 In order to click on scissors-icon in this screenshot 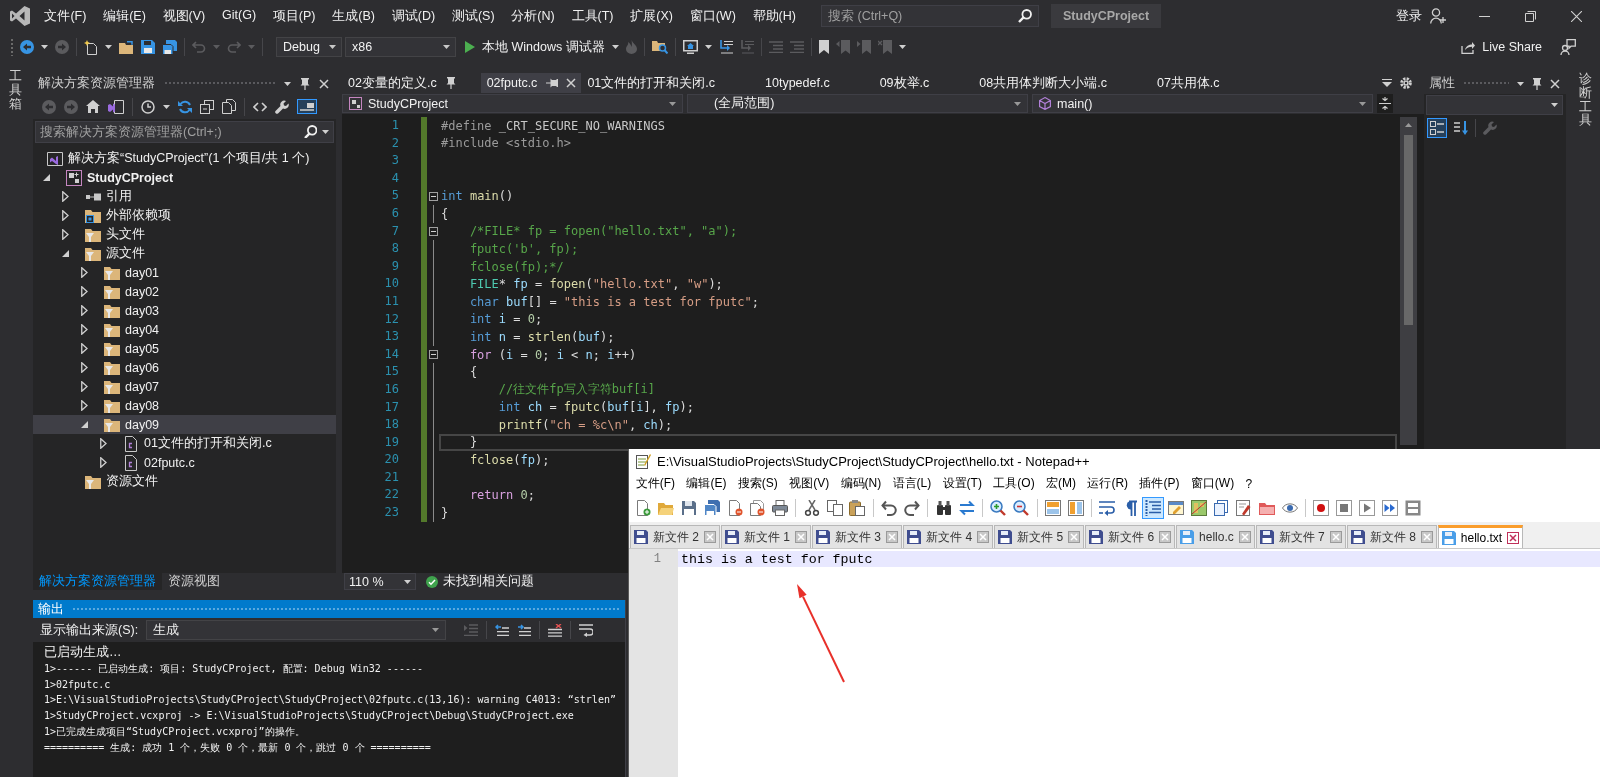, I will do `click(811, 508)`.